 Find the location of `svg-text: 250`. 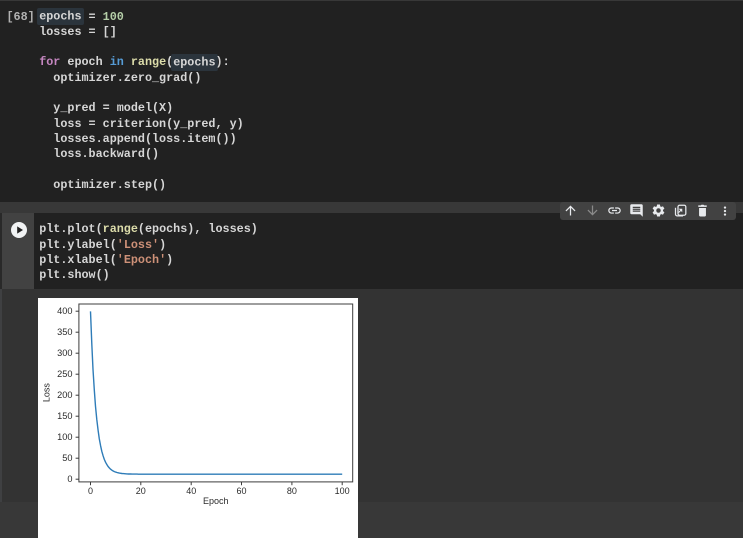

svg-text: 250 is located at coordinates (64, 374).